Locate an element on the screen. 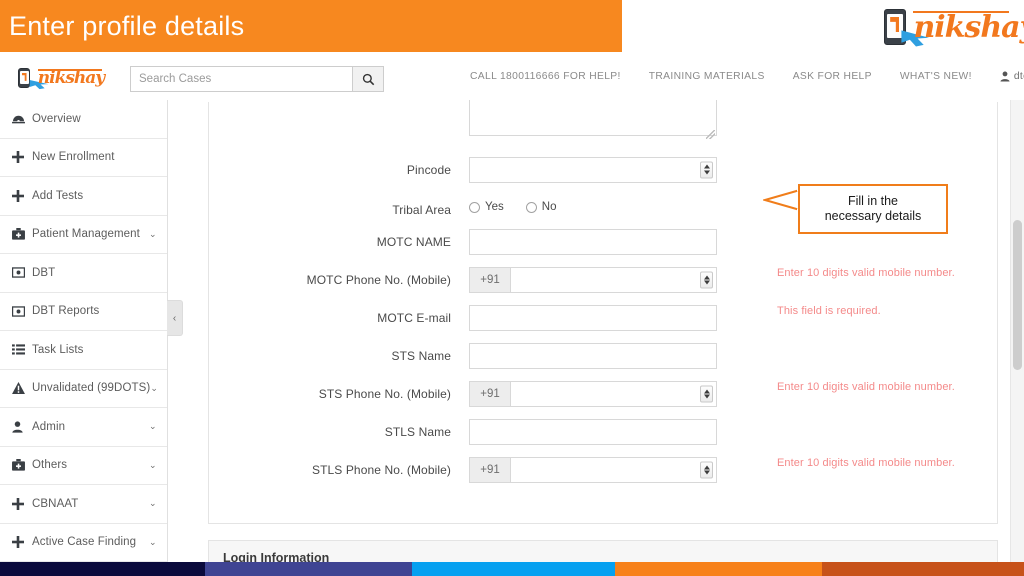 The width and height of the screenshot is (1024, 576). user-icon is located at coordinates (1005, 76).